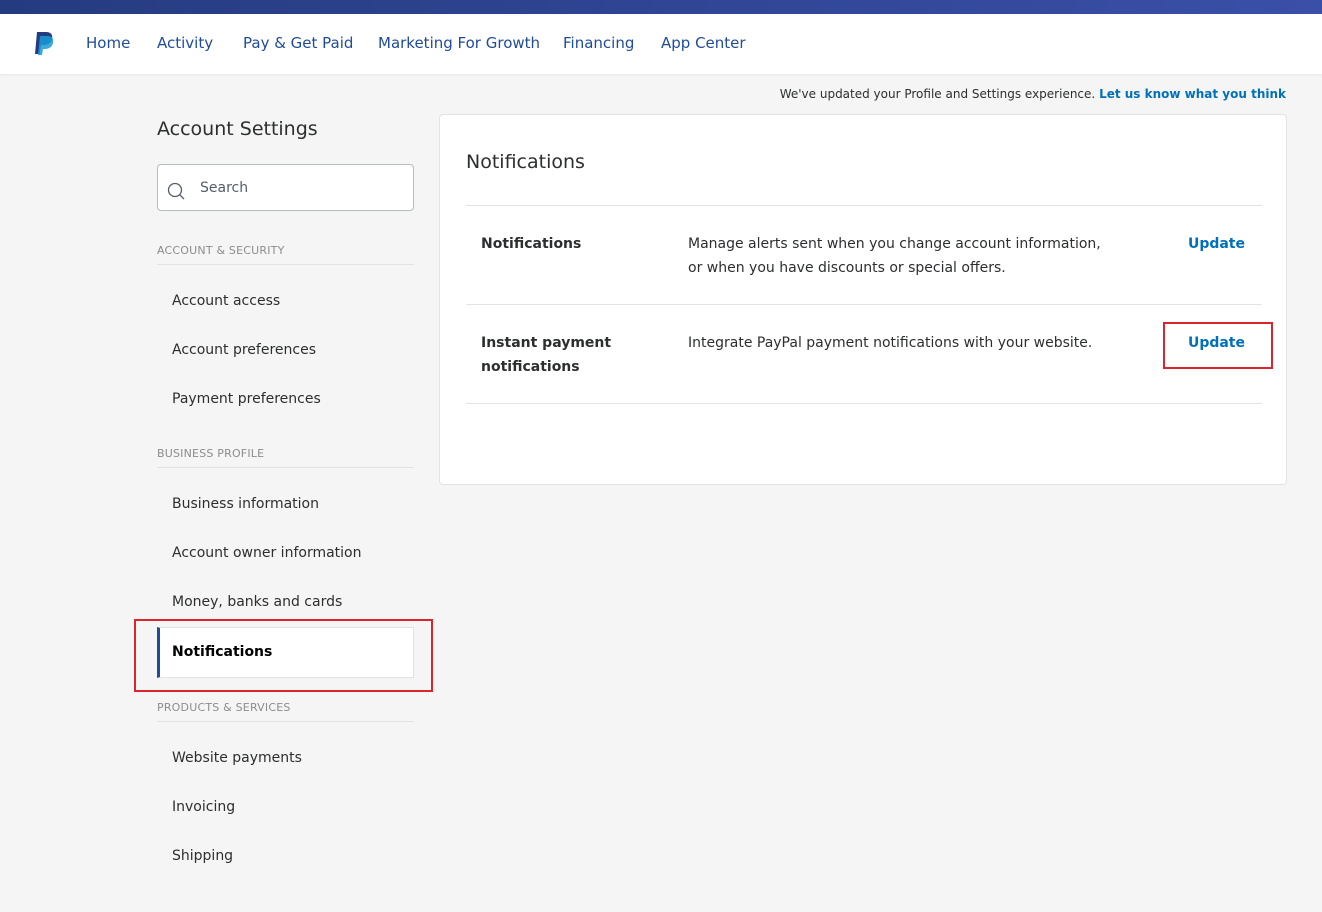  What do you see at coordinates (1192, 94) in the screenshot?
I see `feedback-link: Let us know what you think` at bounding box center [1192, 94].